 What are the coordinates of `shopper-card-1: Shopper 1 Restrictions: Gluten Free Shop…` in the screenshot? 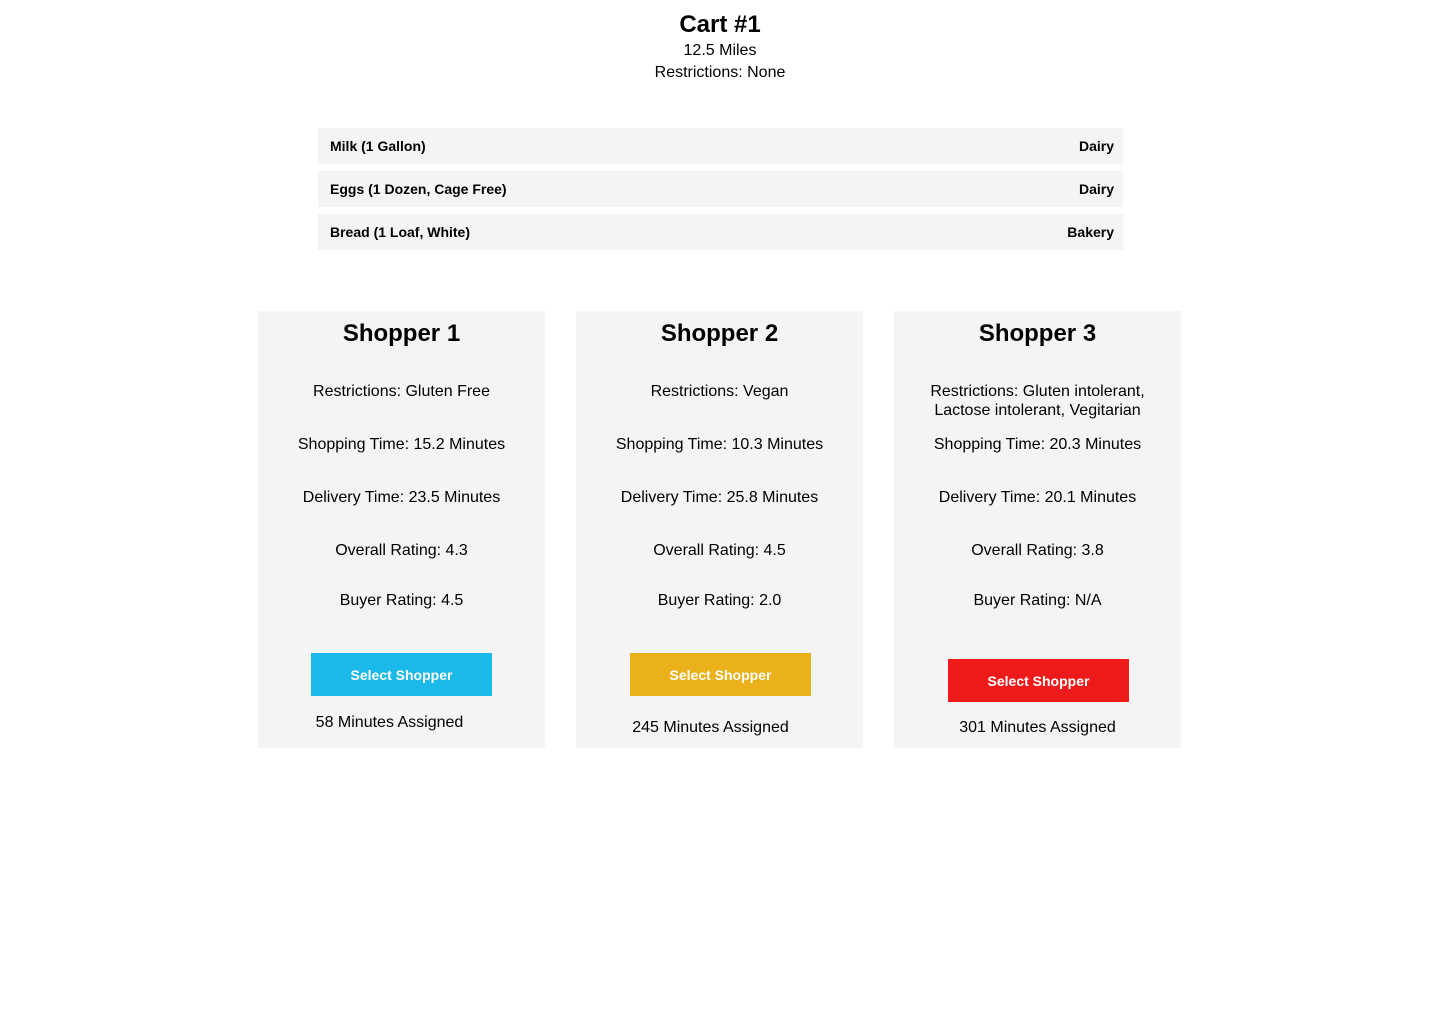 It's located at (401, 529).